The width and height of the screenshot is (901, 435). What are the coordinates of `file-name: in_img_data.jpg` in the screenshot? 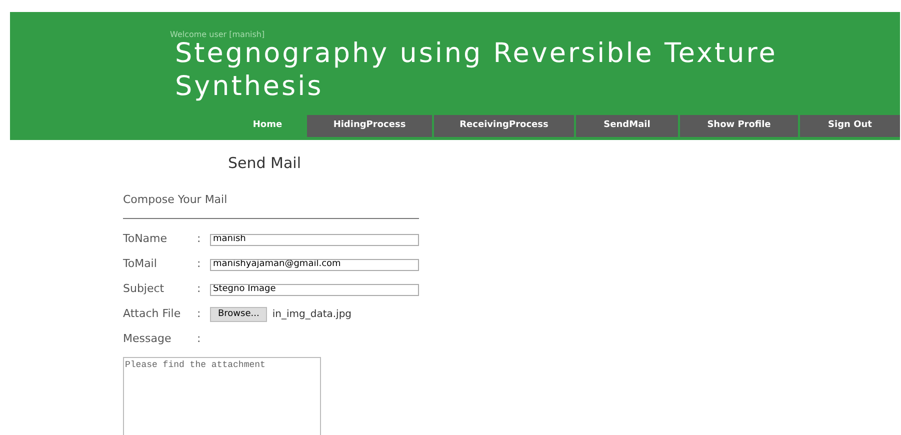 It's located at (312, 315).